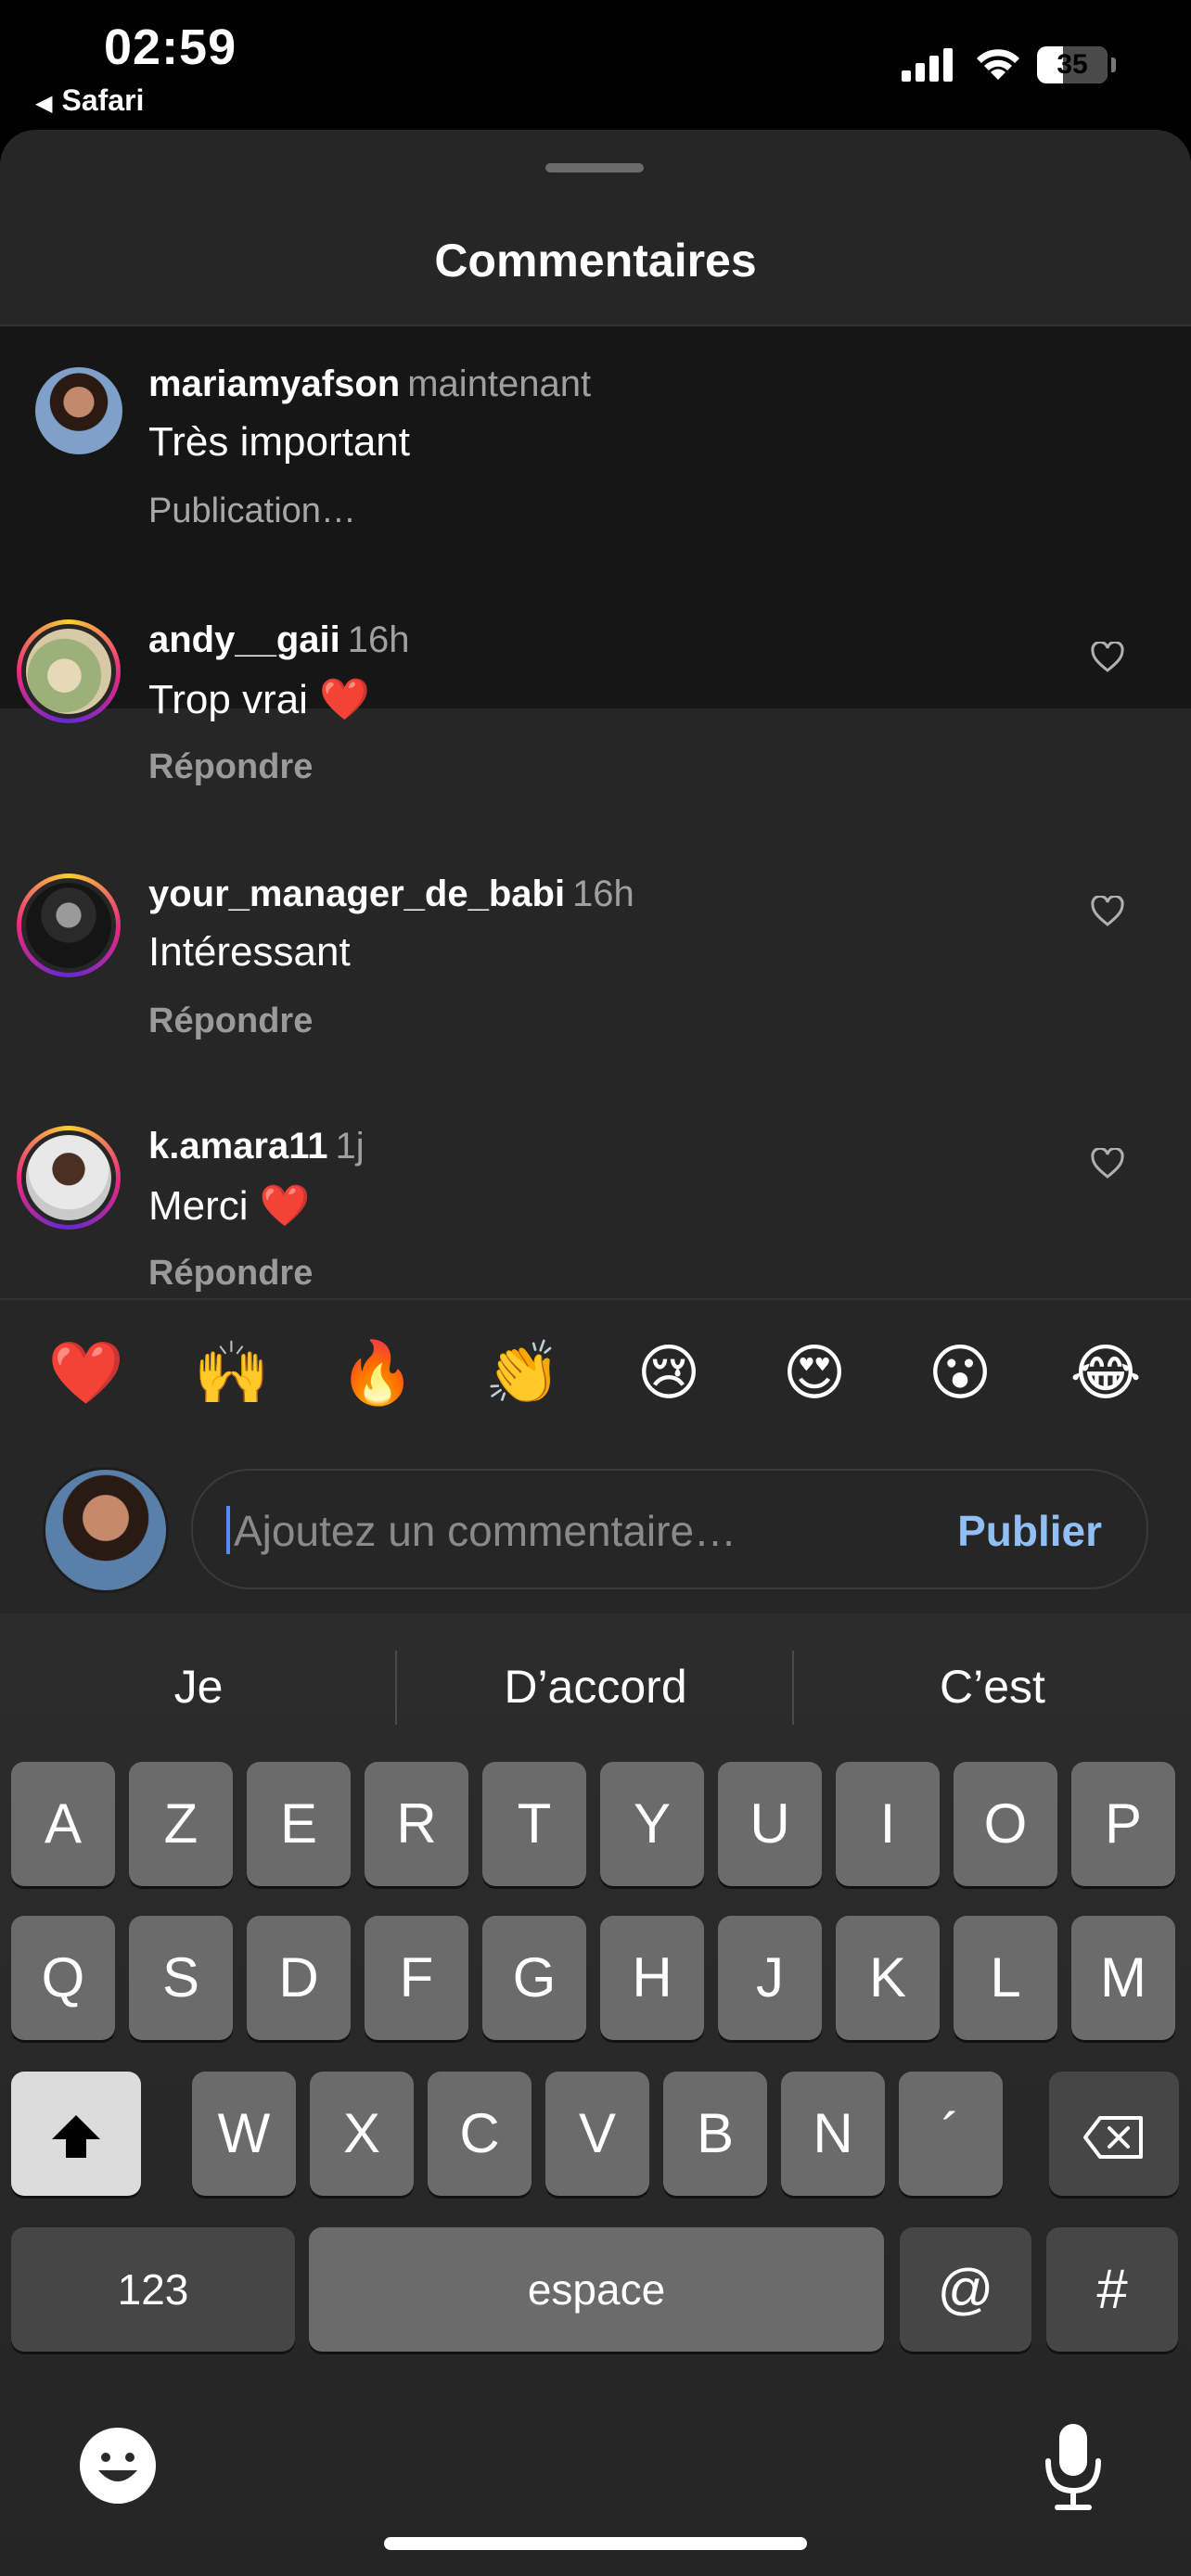 The image size is (1191, 2576). What do you see at coordinates (479, 2134) in the screenshot?
I see `key-c: C` at bounding box center [479, 2134].